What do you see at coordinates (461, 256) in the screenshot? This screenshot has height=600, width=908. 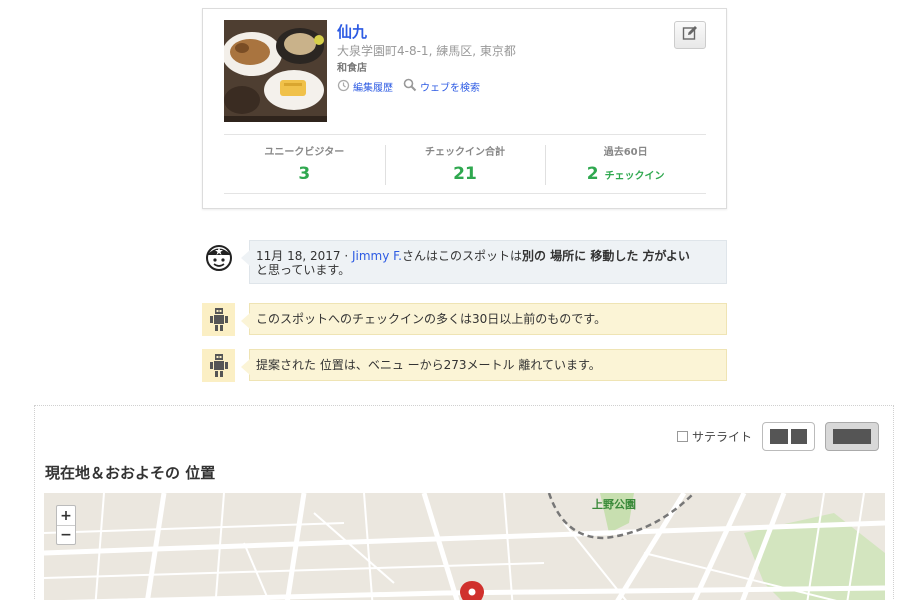 I see `flag-text: さんはこのスポットは` at bounding box center [461, 256].